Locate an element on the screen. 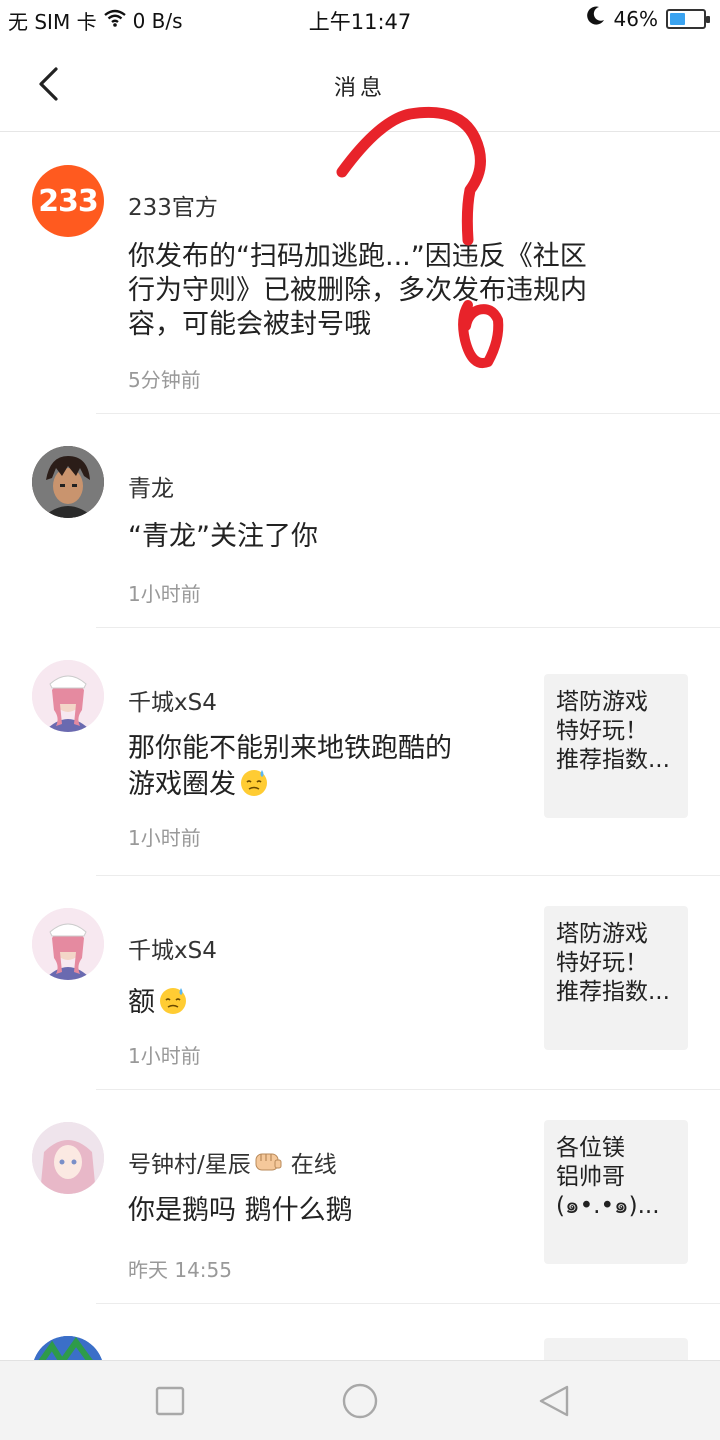 Image resolution: width=720 pixels, height=1440 pixels. message-time: 昨天 14:55 is located at coordinates (180, 1270).